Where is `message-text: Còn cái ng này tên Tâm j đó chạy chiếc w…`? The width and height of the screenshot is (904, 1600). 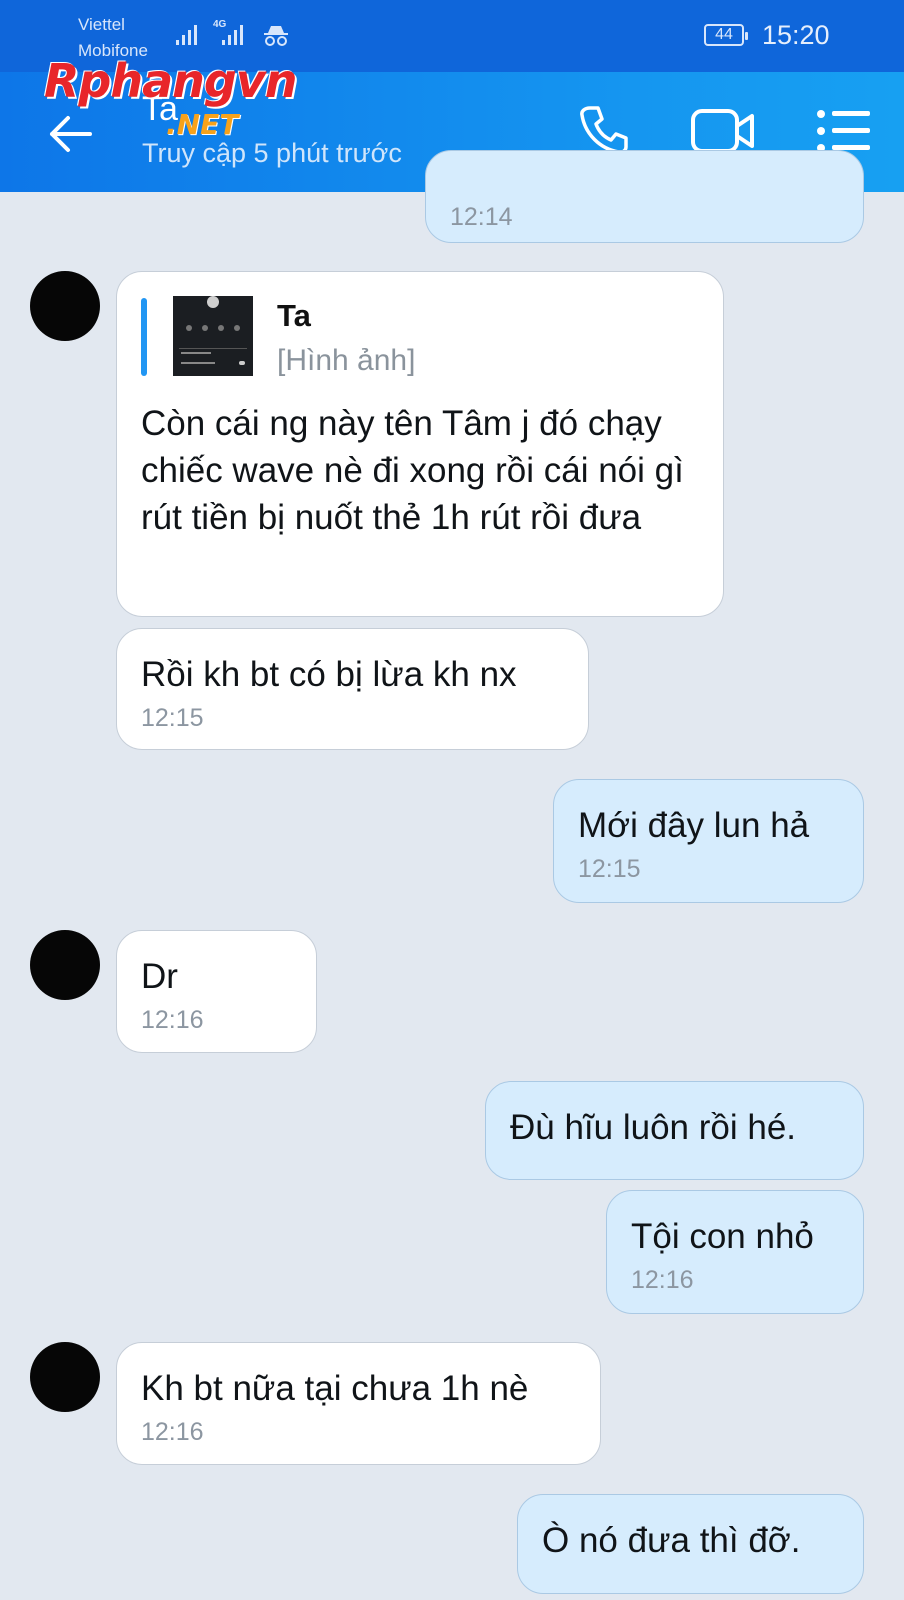 message-text: Còn cái ng này tên Tâm j đó chạy chiếc w… is located at coordinates (412, 470).